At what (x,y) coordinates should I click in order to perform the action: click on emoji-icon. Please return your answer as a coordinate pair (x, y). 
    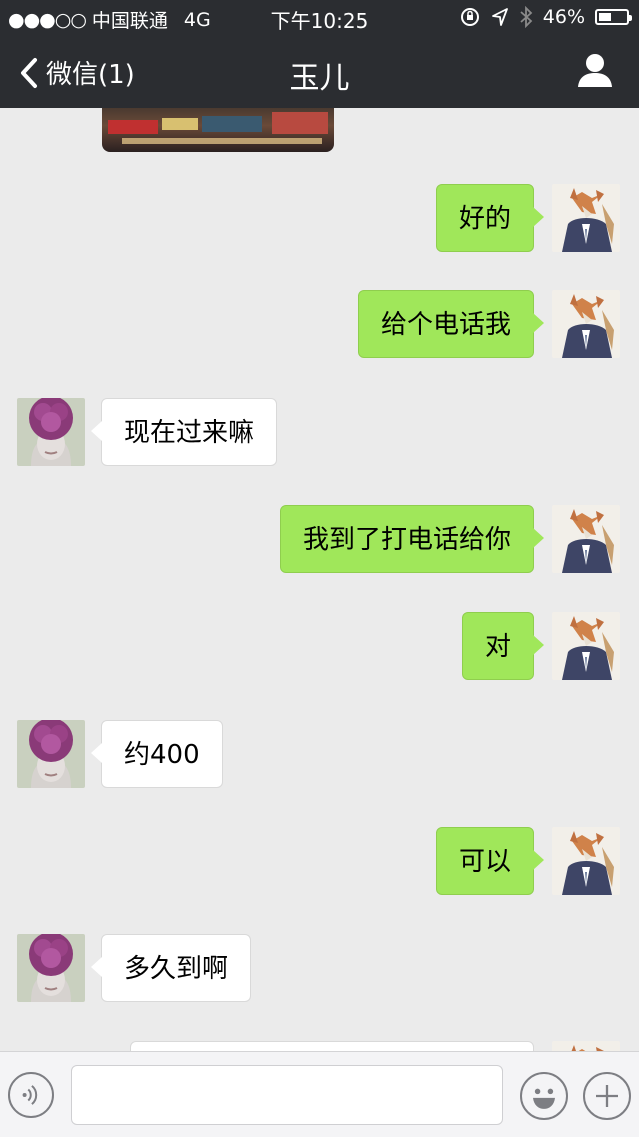
    Looking at the image, I should click on (544, 1096).